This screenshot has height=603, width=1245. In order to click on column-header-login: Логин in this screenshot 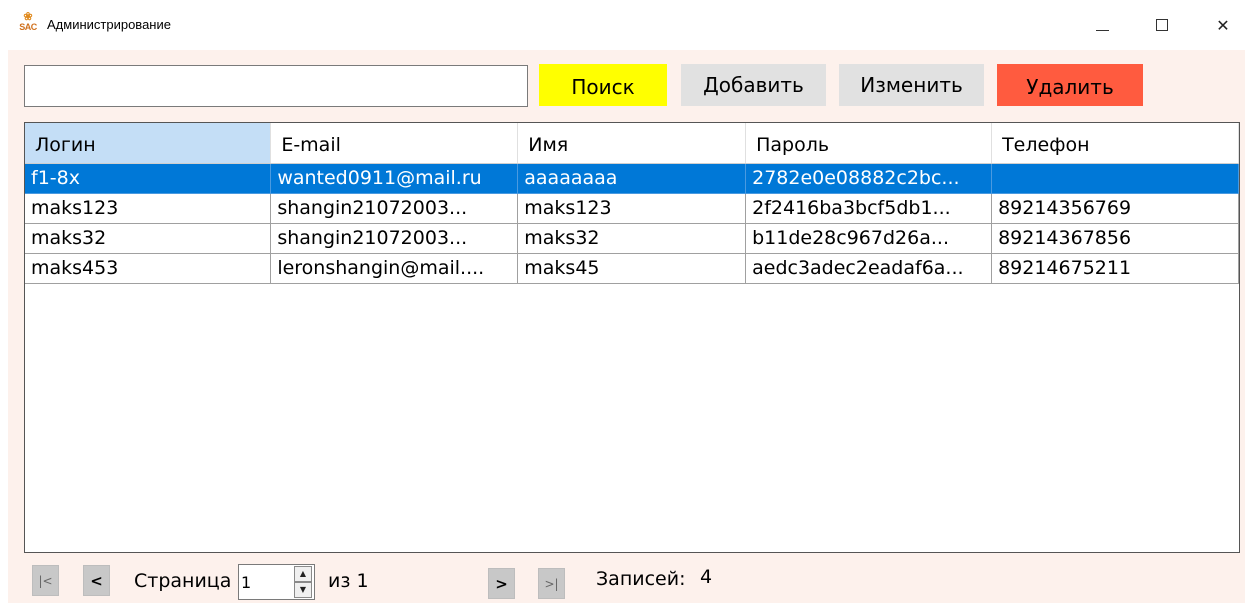, I will do `click(148, 143)`.